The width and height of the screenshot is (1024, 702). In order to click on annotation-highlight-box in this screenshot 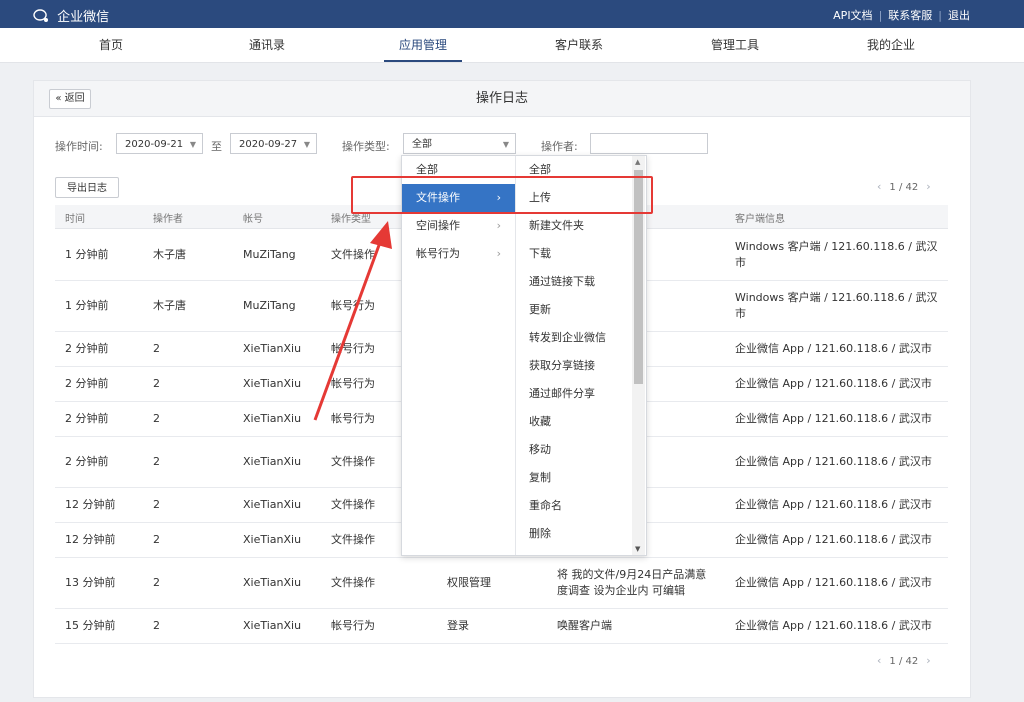, I will do `click(502, 195)`.